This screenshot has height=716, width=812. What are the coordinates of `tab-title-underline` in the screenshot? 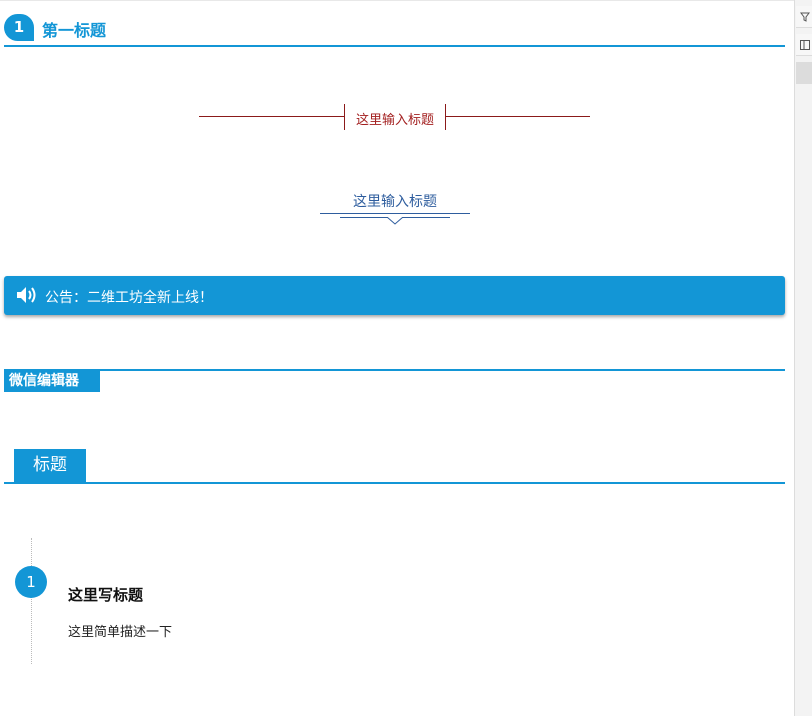 It's located at (394, 483).